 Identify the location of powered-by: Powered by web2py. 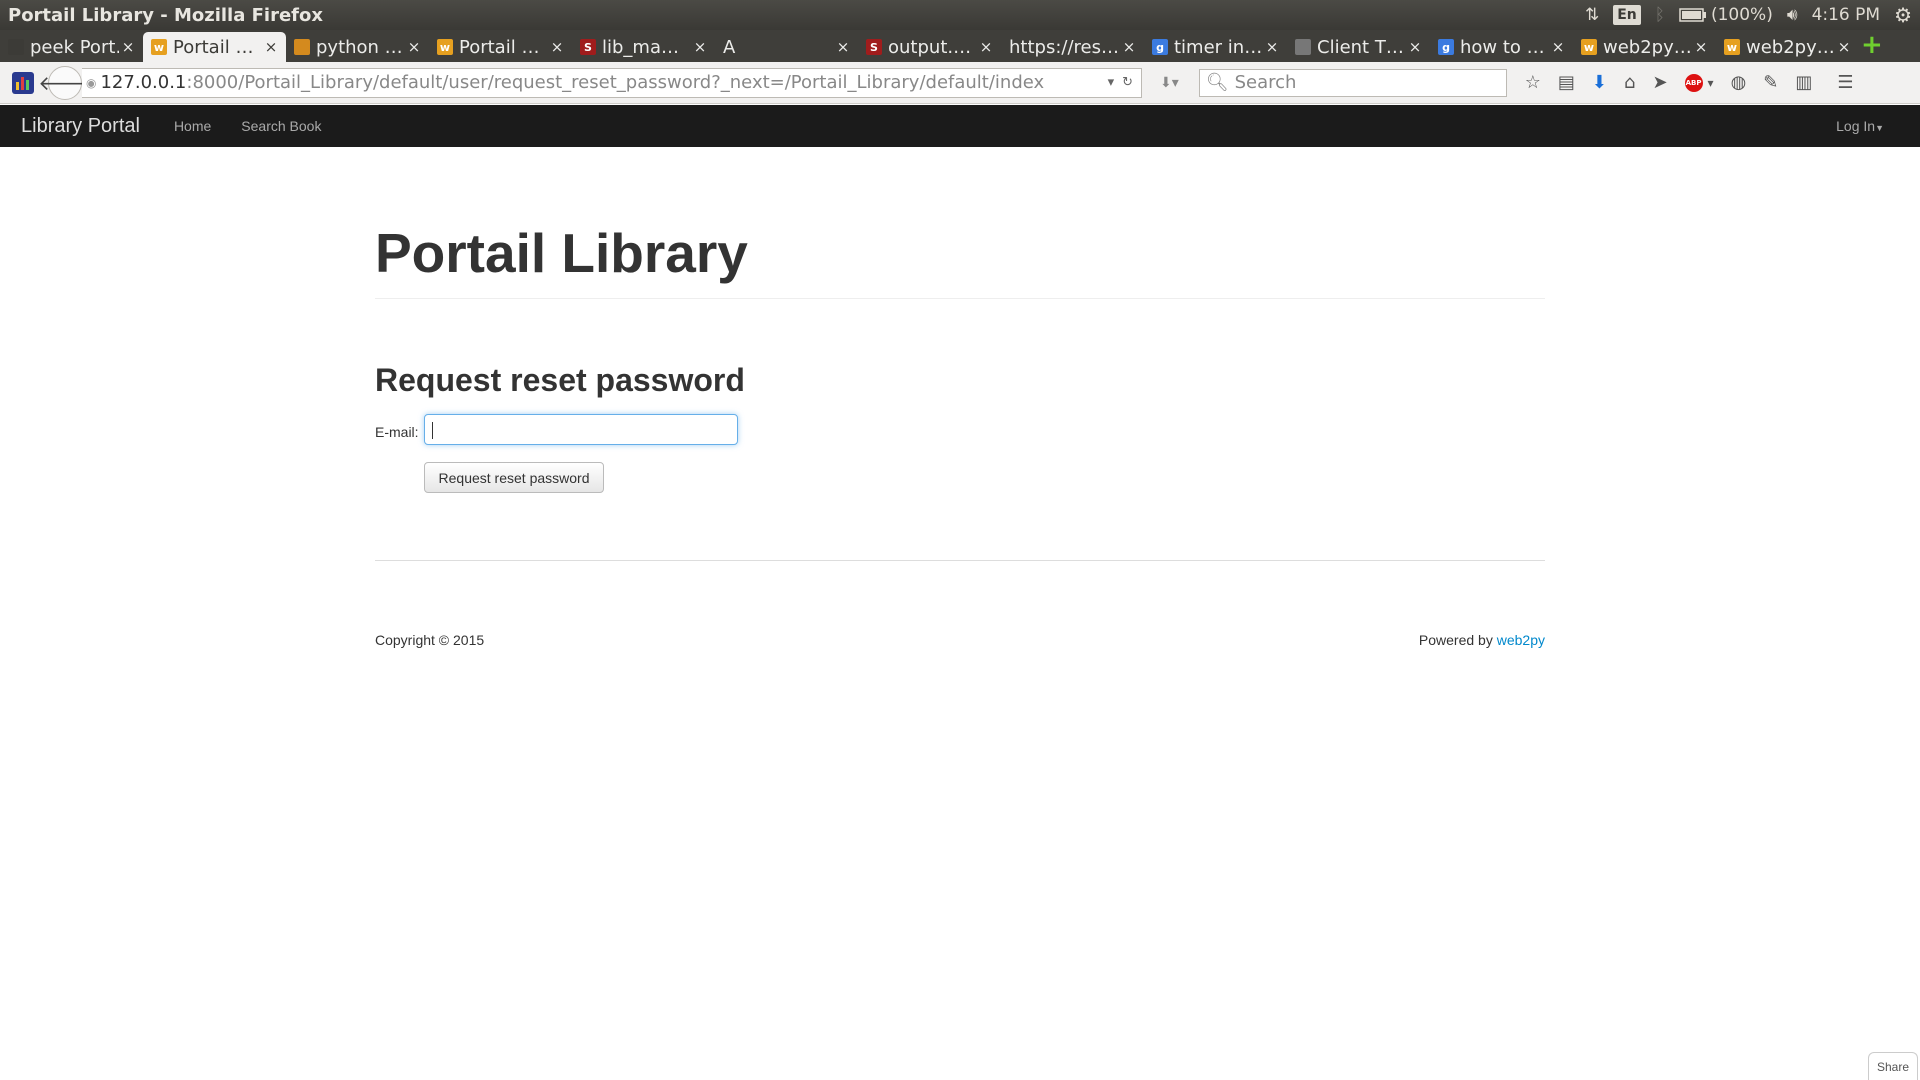
(1482, 640).